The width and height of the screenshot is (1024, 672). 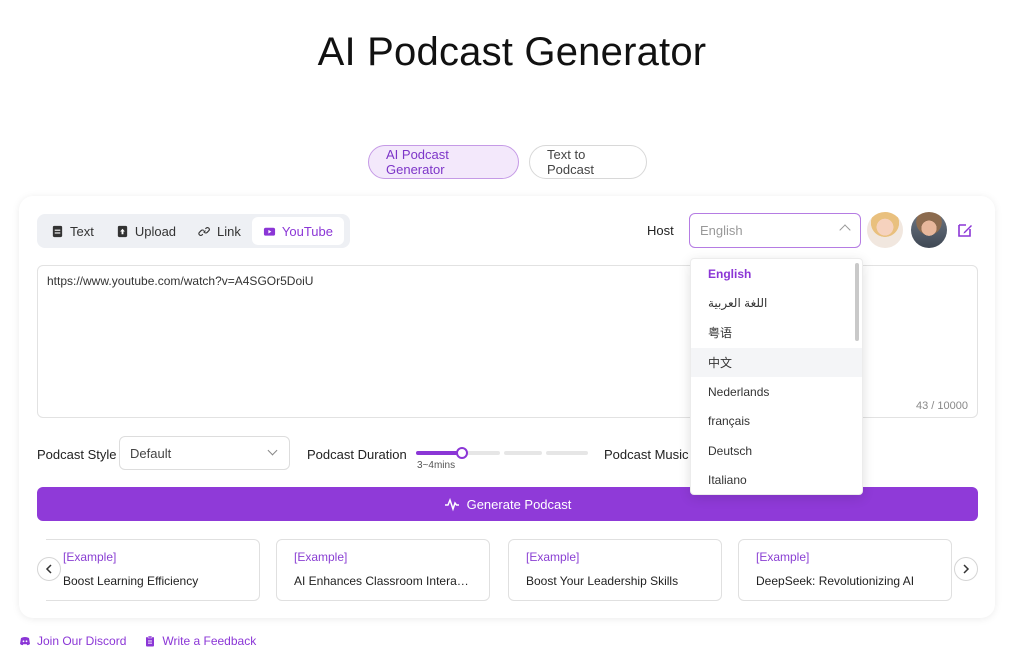 What do you see at coordinates (462, 453) in the screenshot?
I see `duration-slider-handle` at bounding box center [462, 453].